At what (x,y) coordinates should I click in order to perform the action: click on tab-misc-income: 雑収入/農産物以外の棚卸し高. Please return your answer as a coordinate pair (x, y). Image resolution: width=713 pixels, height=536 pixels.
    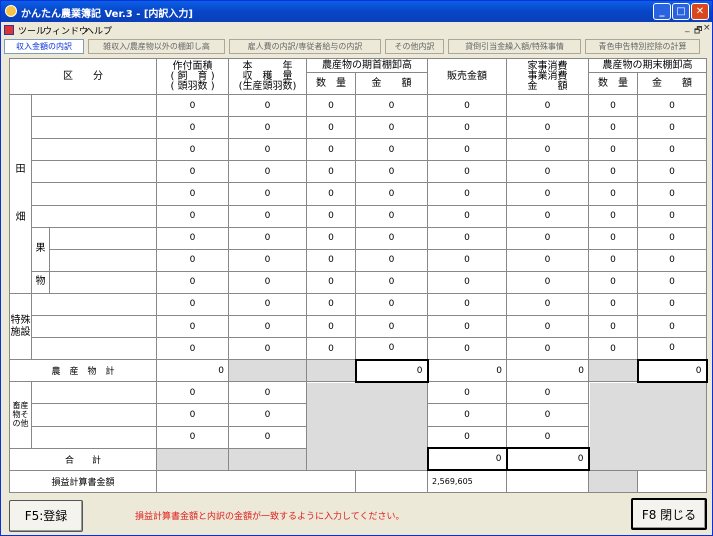
    Looking at the image, I should click on (156, 46).